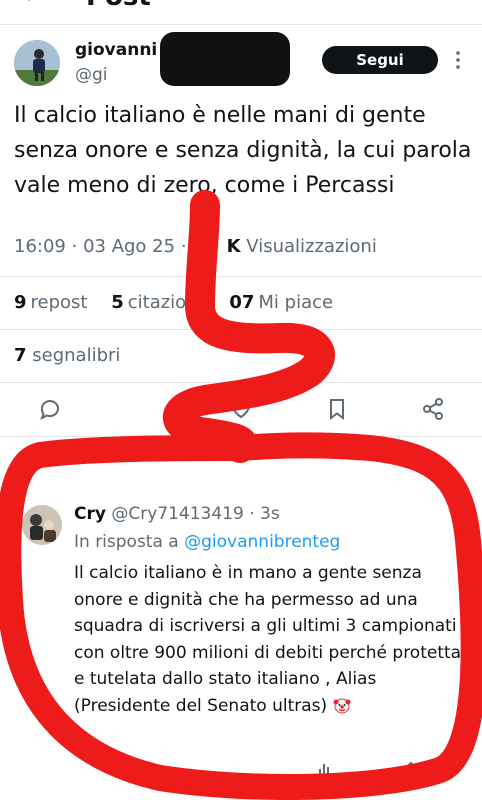 The height and width of the screenshot is (800, 482). I want to click on follow-button: Segui, so click(380, 60).